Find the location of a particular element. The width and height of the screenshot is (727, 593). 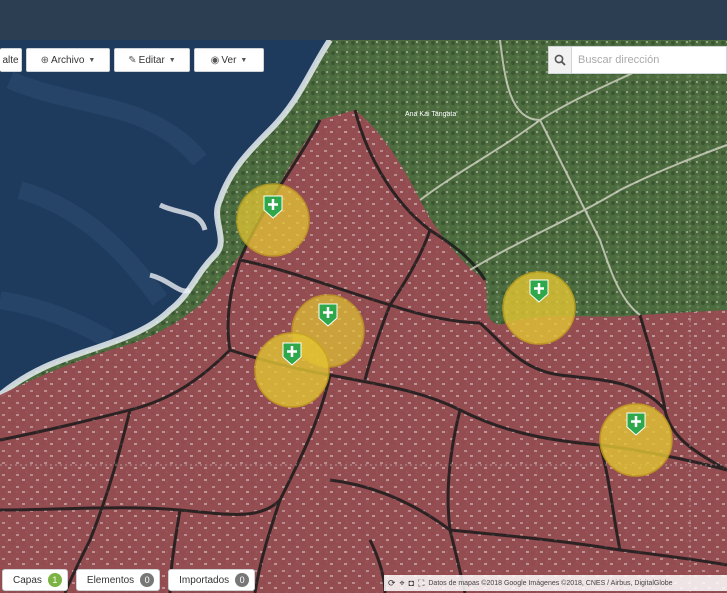

map-toolbar: alte ⊕ Archivo ▼ ✎ Editar ▼ ◉ Ver ▼ is located at coordinates (132, 60).